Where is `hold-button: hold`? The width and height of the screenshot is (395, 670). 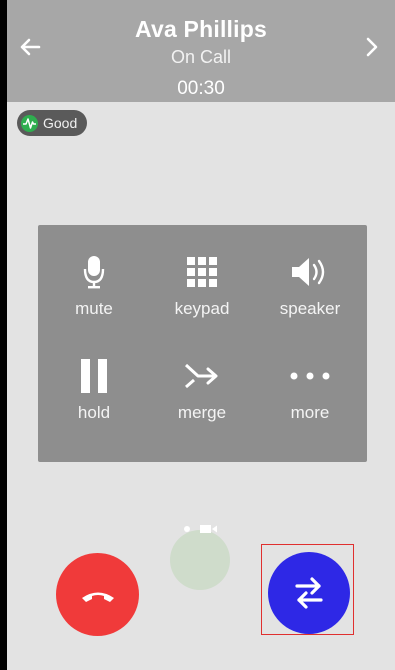
hold-button: hold is located at coordinates (94, 379).